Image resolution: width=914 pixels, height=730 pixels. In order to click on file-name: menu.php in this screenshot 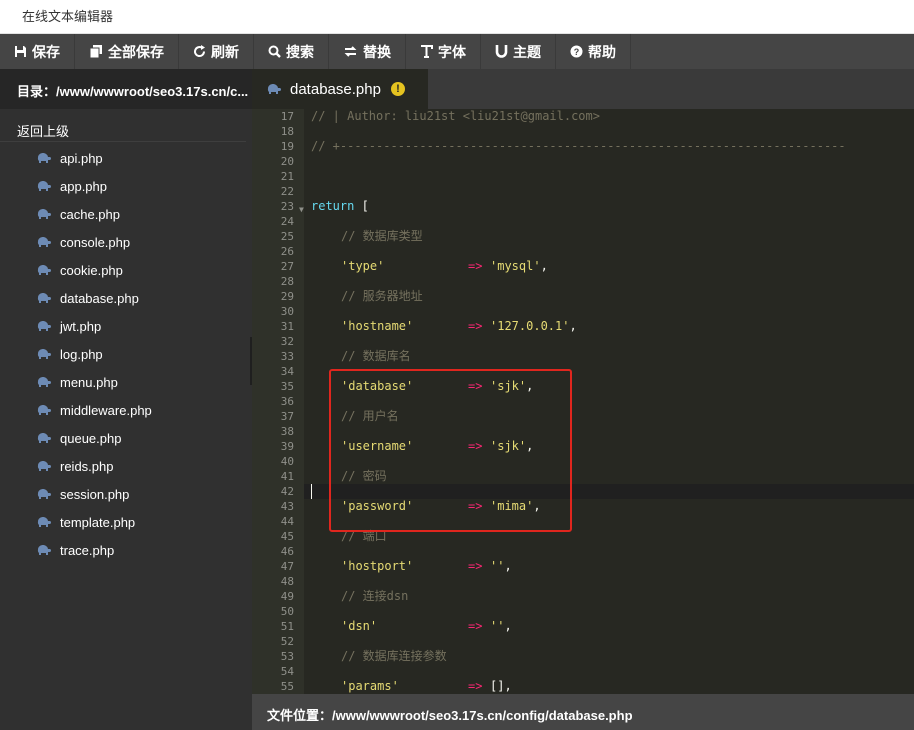, I will do `click(89, 382)`.